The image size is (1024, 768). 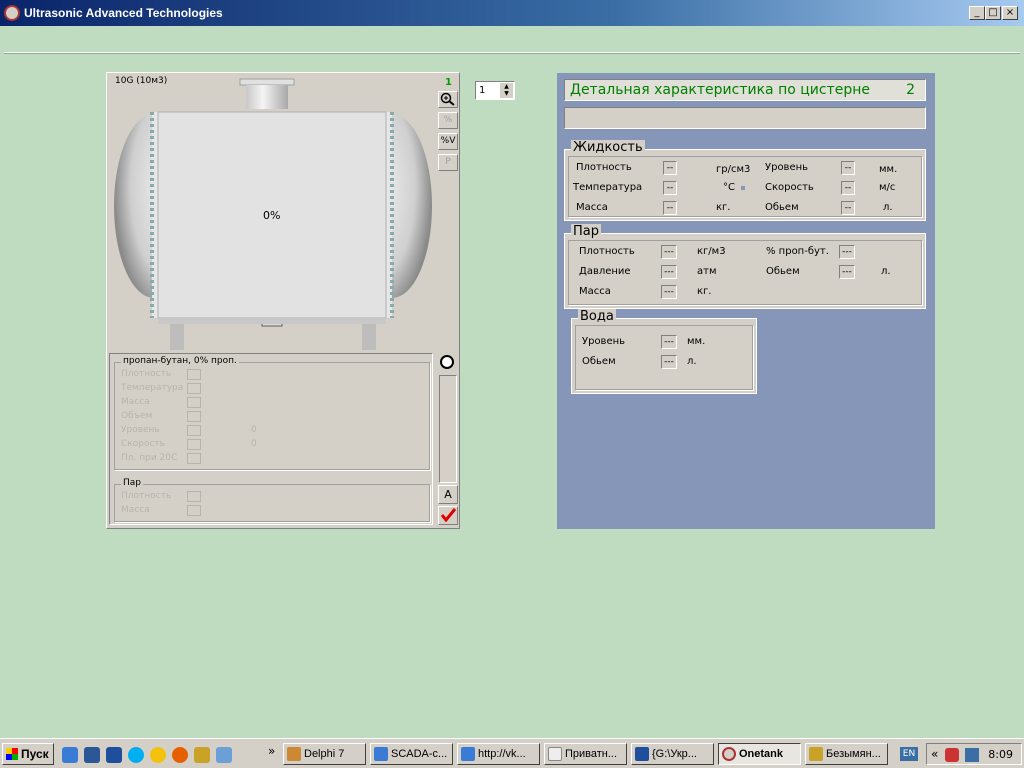 What do you see at coordinates (595, 291) in the screenshot?
I see `vapor-mass-label: Масса` at bounding box center [595, 291].